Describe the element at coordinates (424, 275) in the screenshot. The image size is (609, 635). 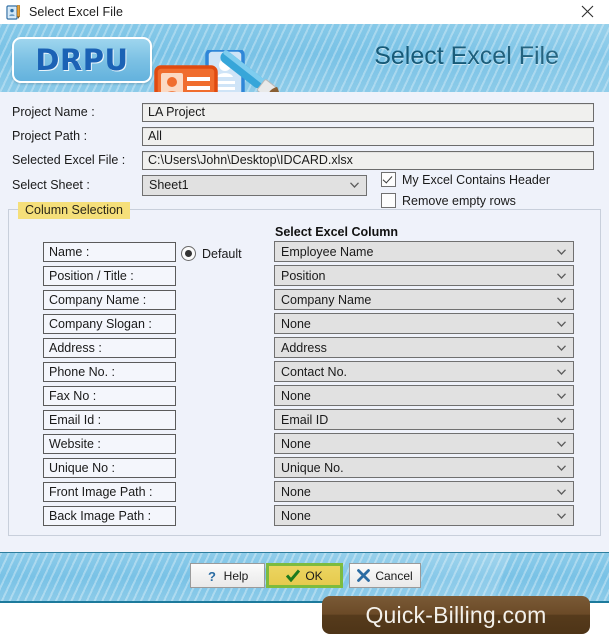
I see `excel-column-dropdown: Position` at that location.